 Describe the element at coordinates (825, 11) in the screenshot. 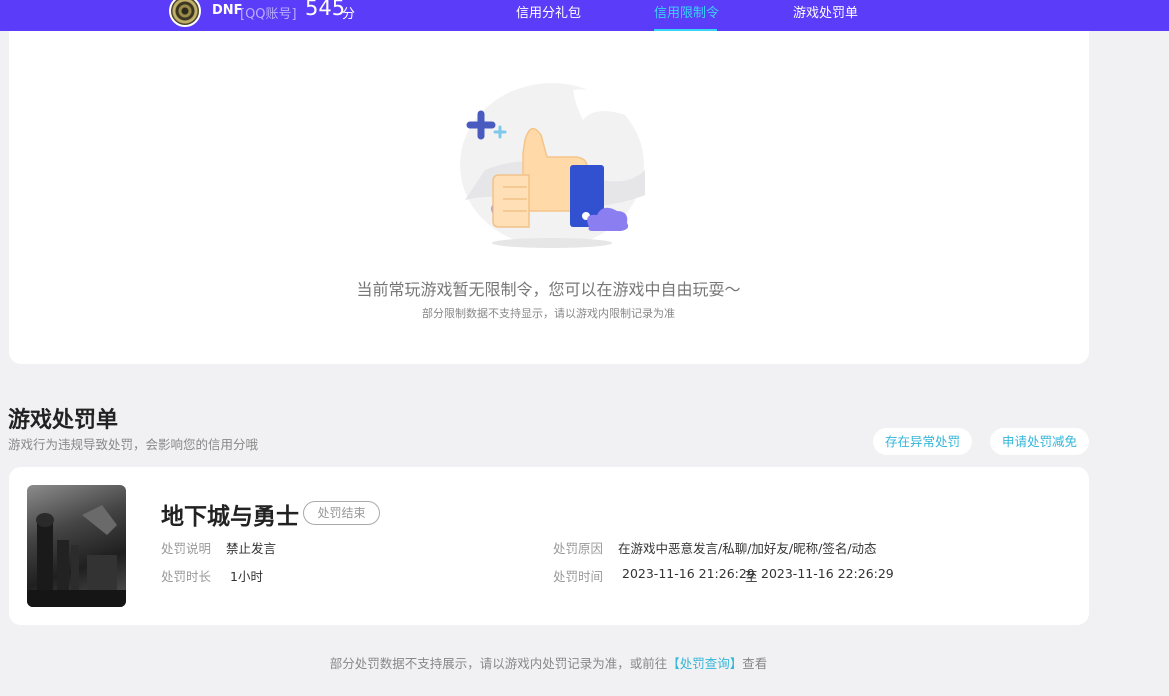

I see `tab-game-penalty: 游戏处罚单` at that location.